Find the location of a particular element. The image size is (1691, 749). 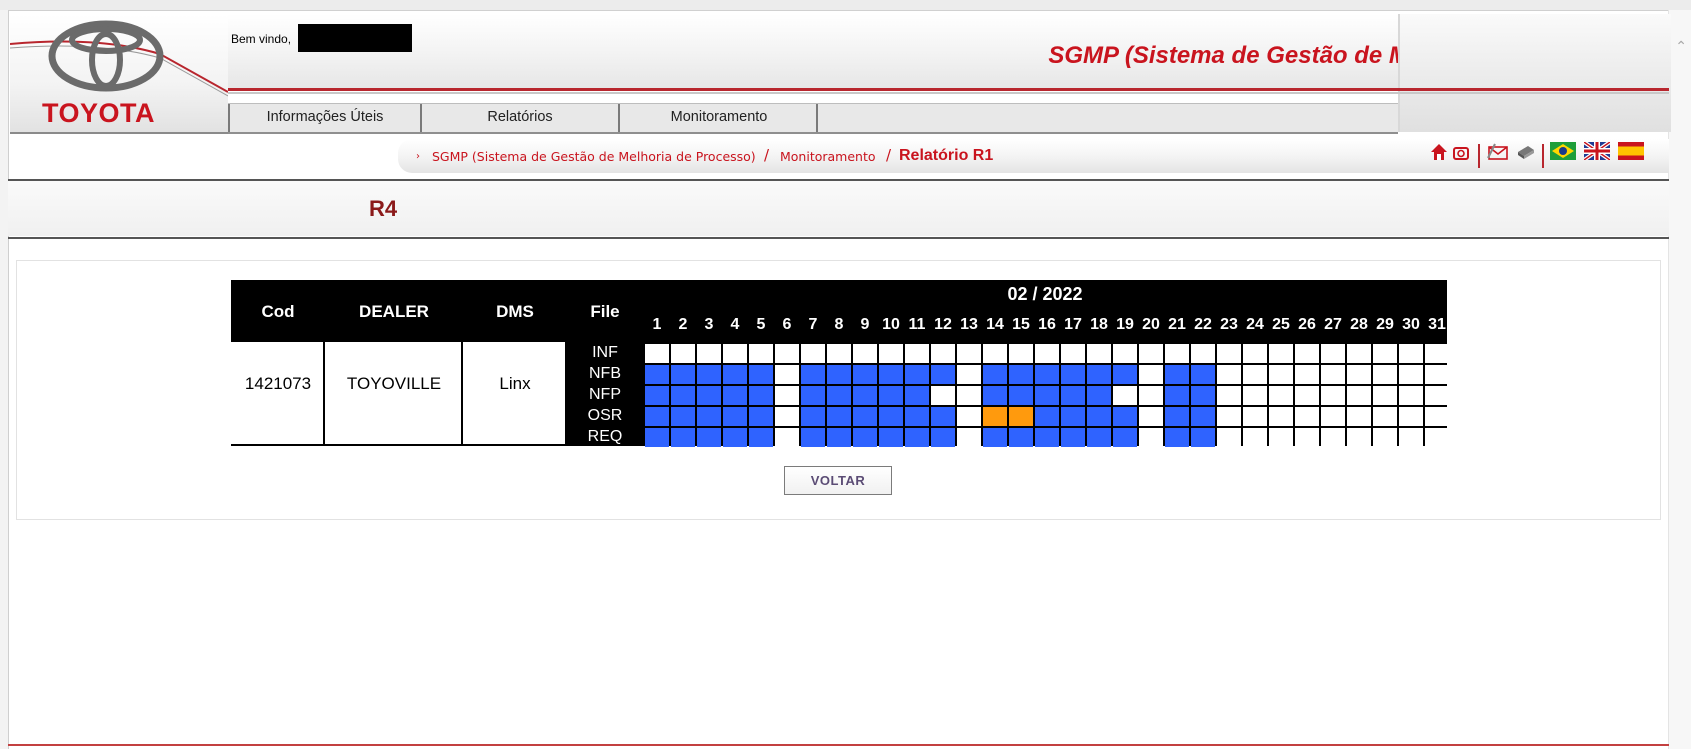

vertical-scrollbar: ⌃ is located at coordinates (1679, 379).